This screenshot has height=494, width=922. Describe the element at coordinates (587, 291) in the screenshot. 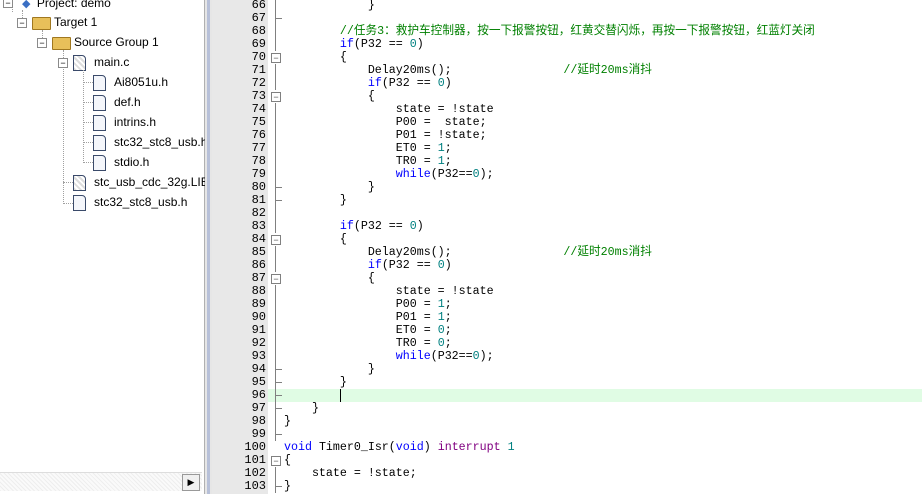

I see `code-line: 88 state = !state` at that location.